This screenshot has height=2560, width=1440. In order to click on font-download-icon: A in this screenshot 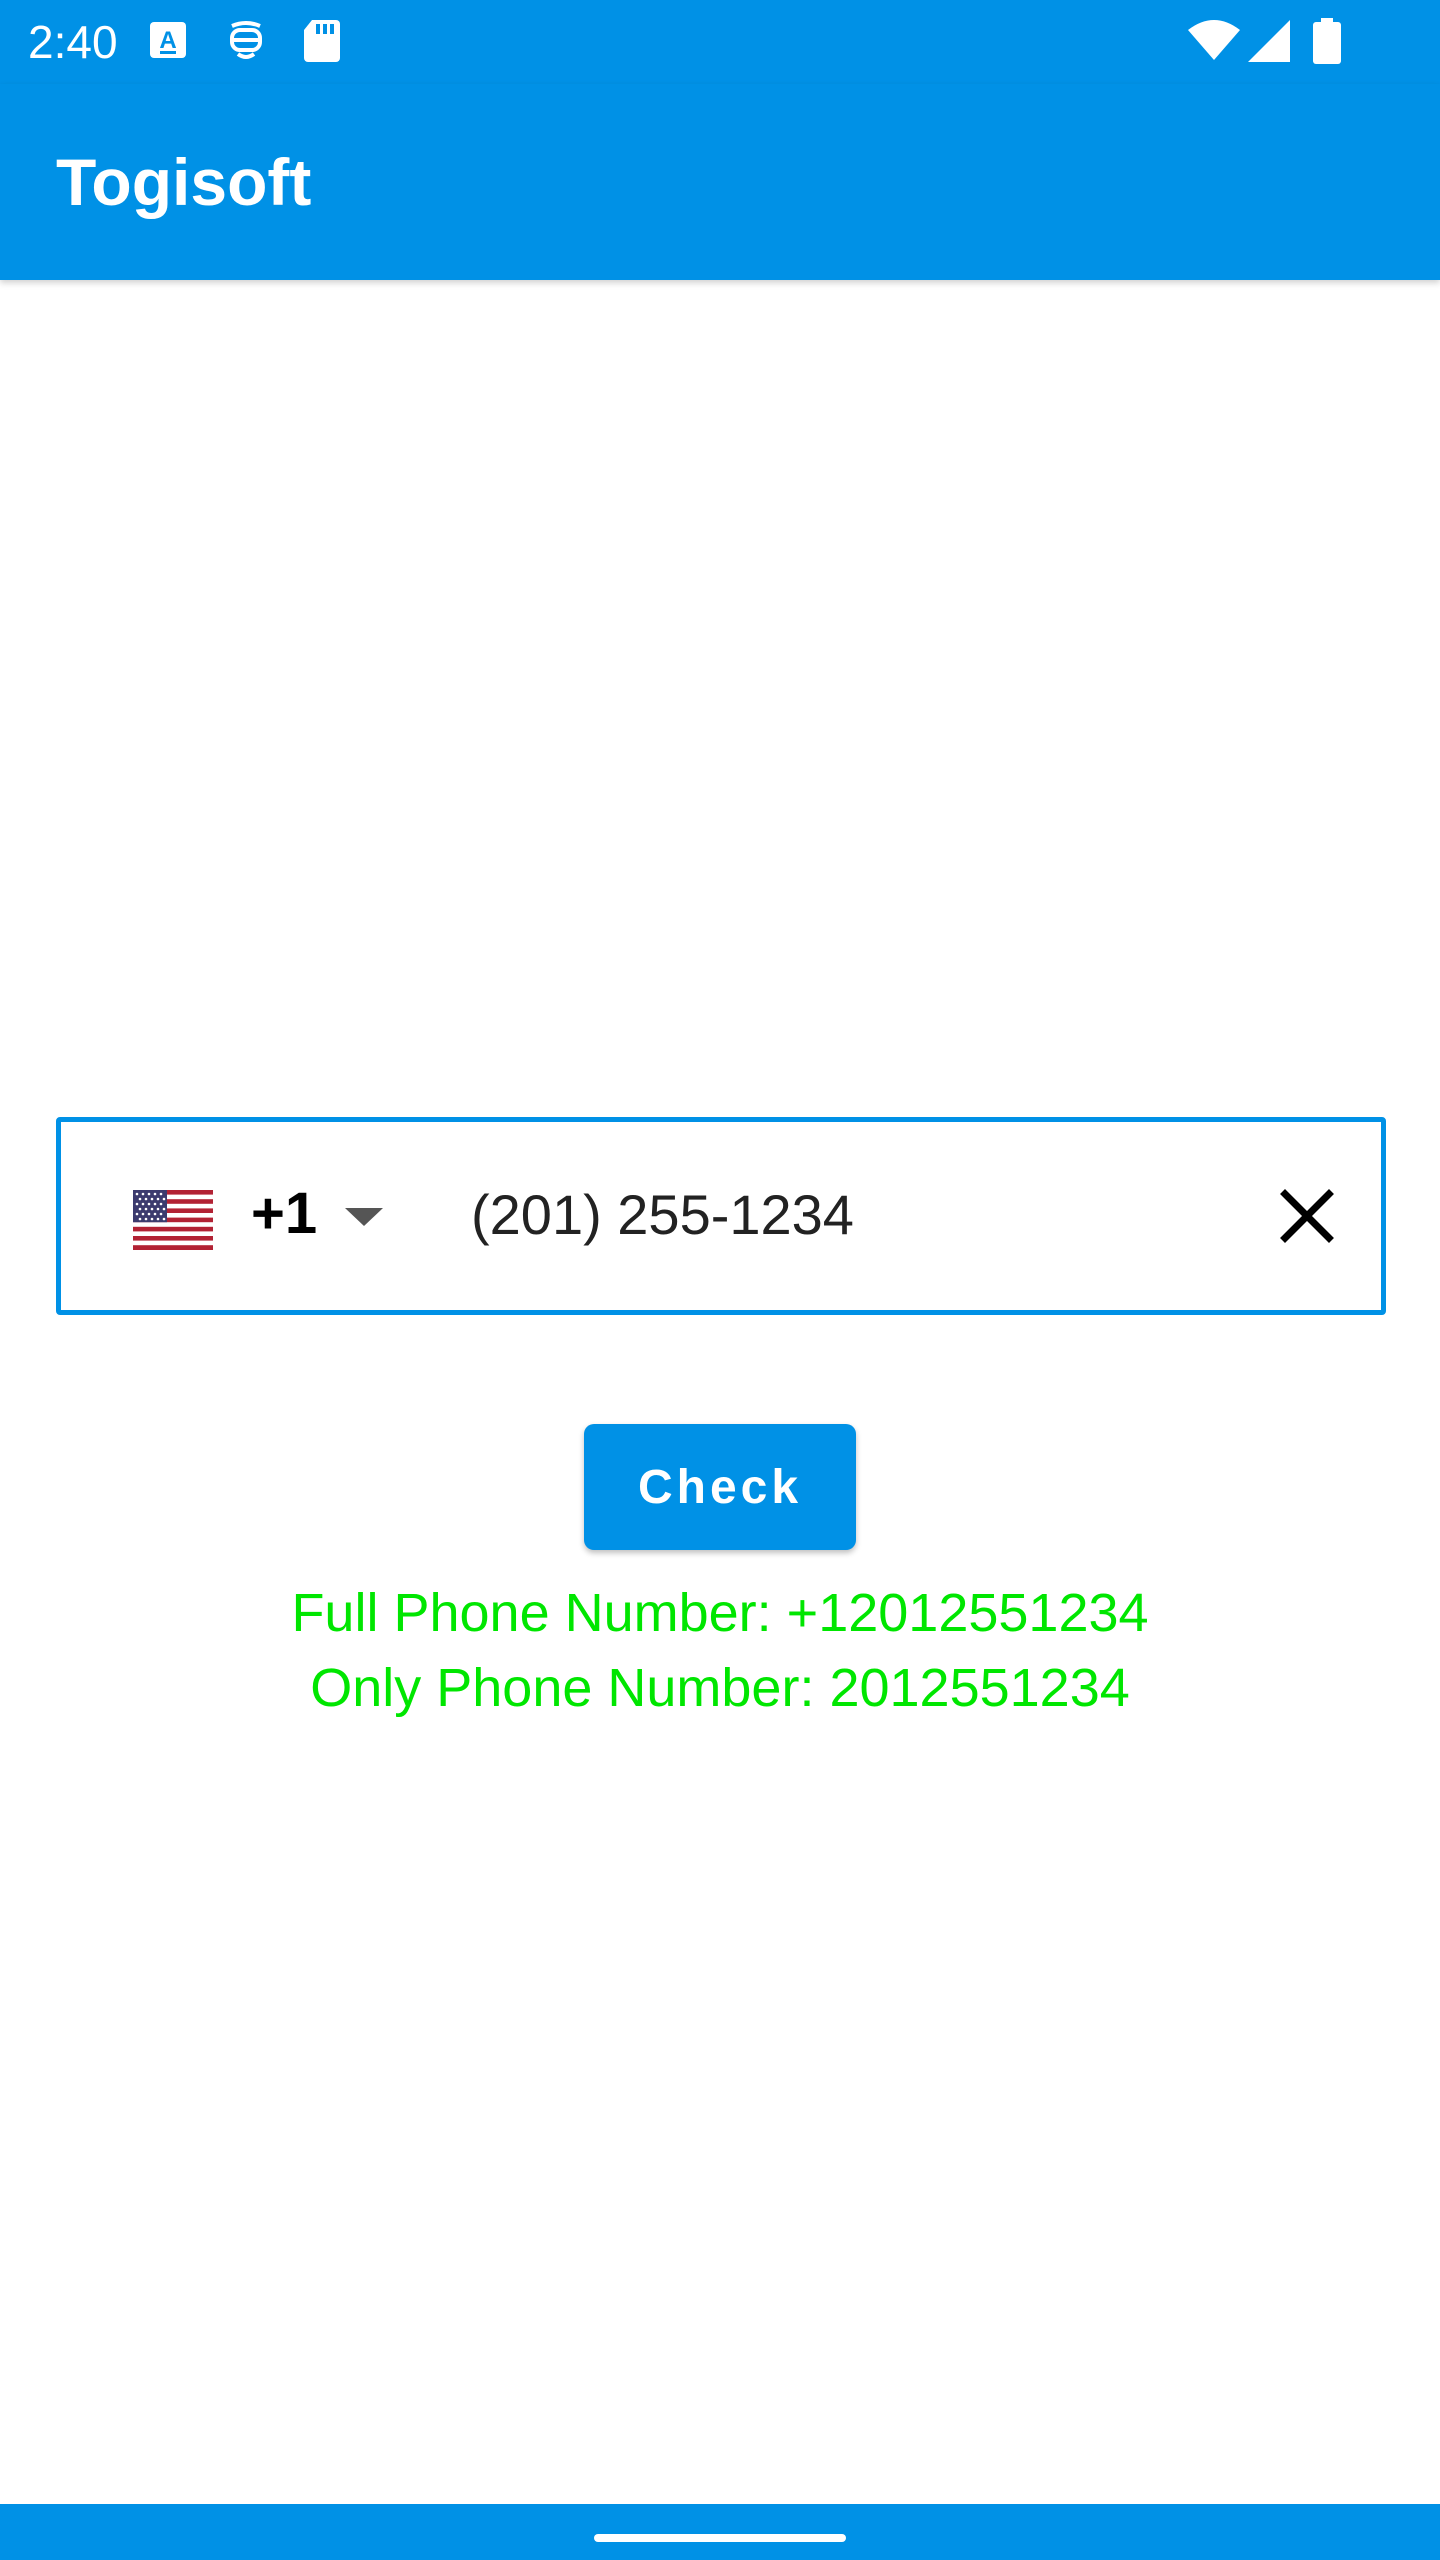, I will do `click(168, 42)`.